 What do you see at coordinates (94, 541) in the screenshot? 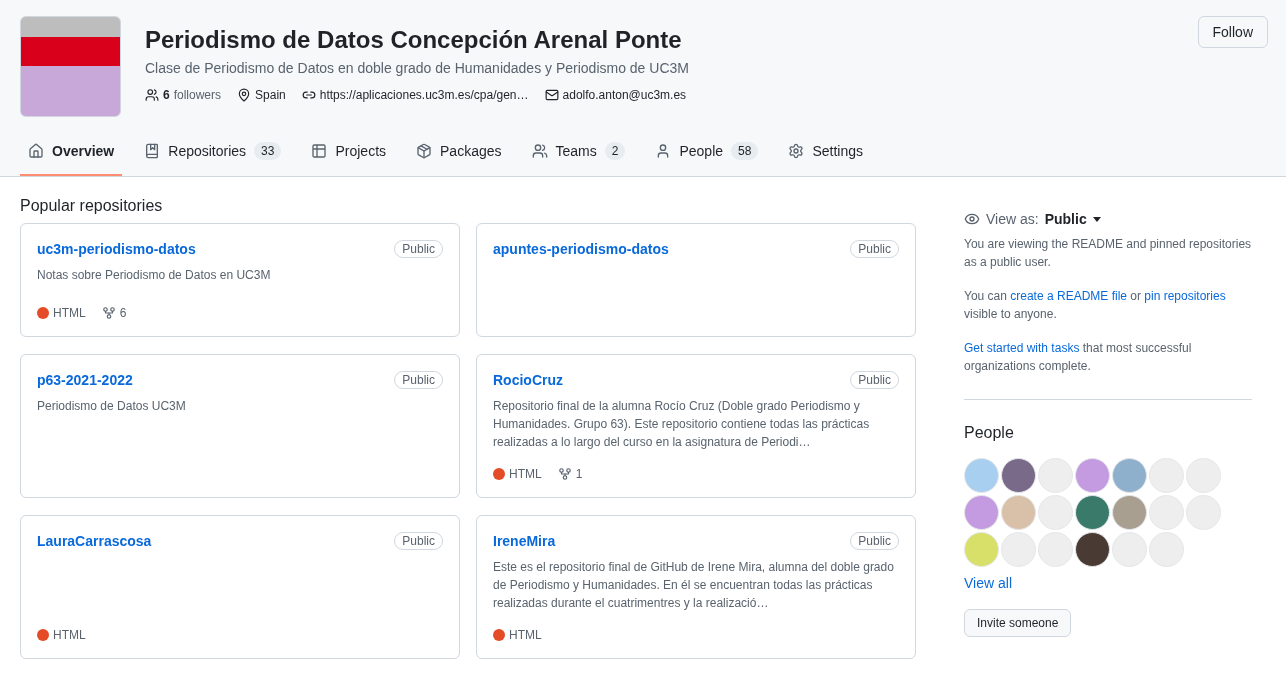
I see `repo-link: LauraCarrascosa` at bounding box center [94, 541].